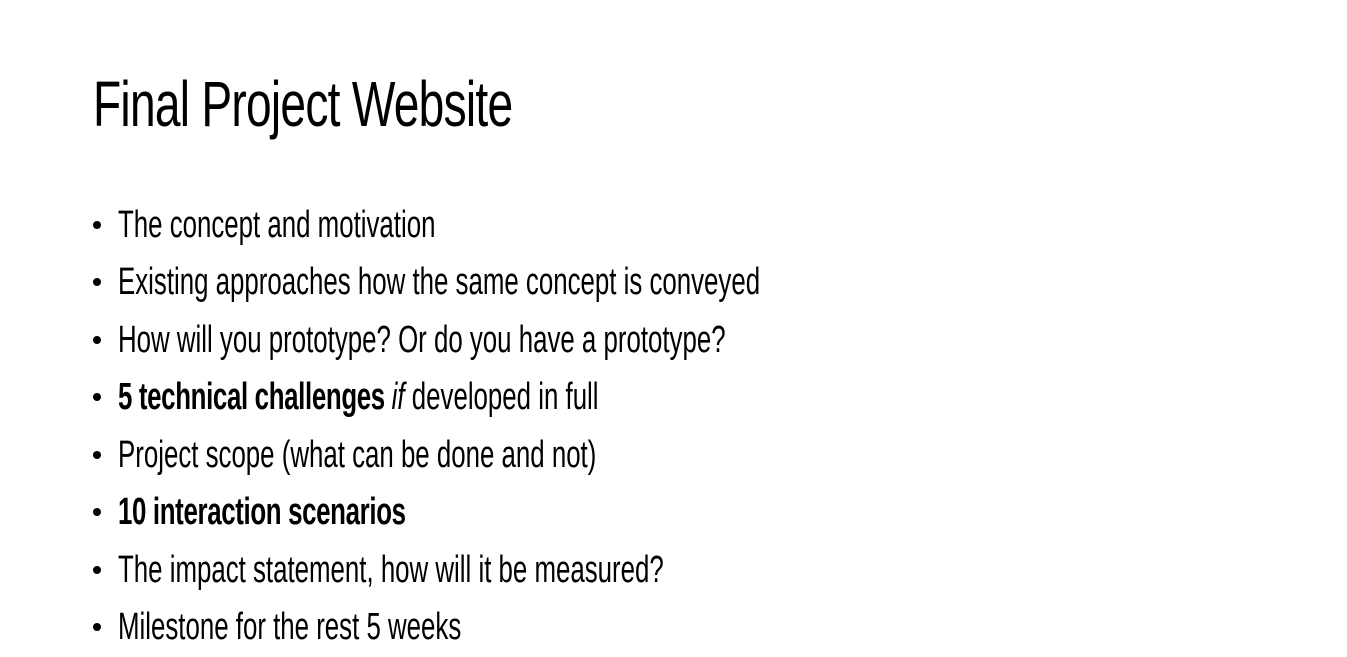 This screenshot has width=1347, height=657. I want to click on bullet-text-bold: 10 interaction scenarios, so click(262, 512).